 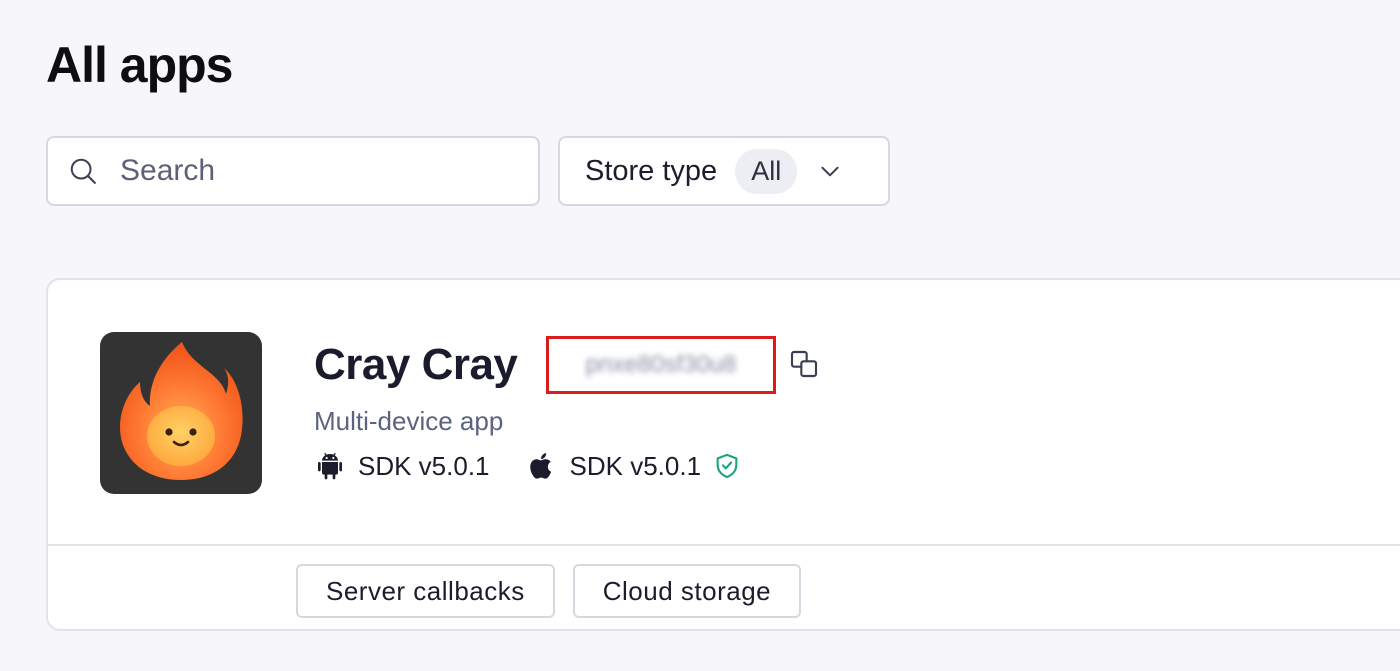 I want to click on card-actions: Server callbacks Cloud storage, so click(x=549, y=591).